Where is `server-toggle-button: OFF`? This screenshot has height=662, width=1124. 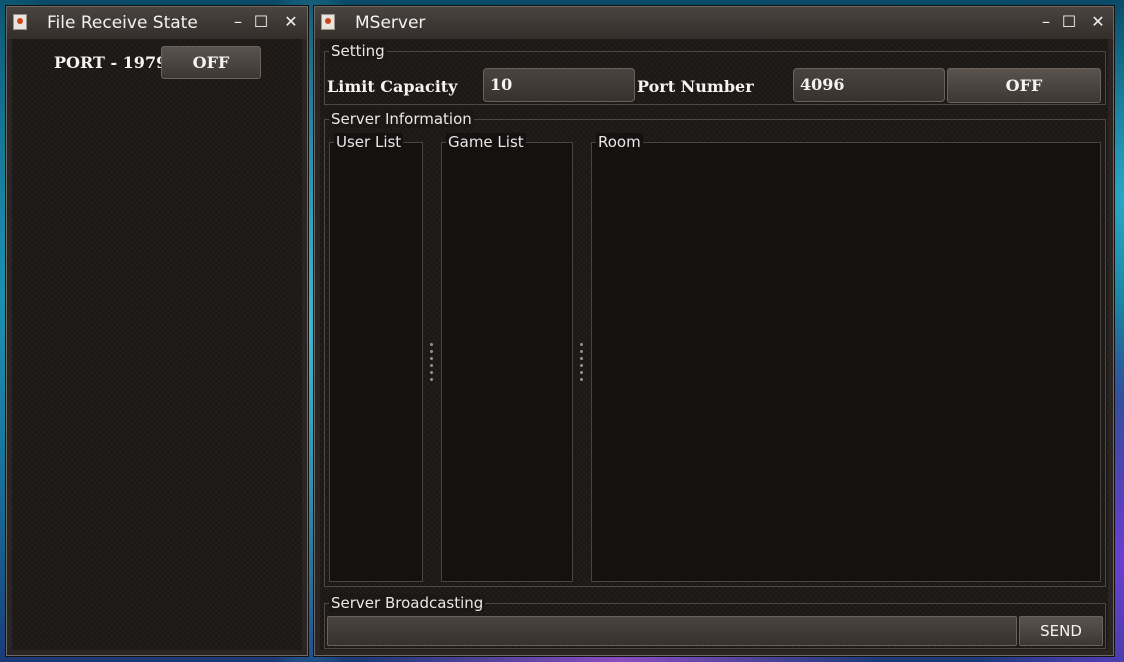 server-toggle-button: OFF is located at coordinates (1024, 85).